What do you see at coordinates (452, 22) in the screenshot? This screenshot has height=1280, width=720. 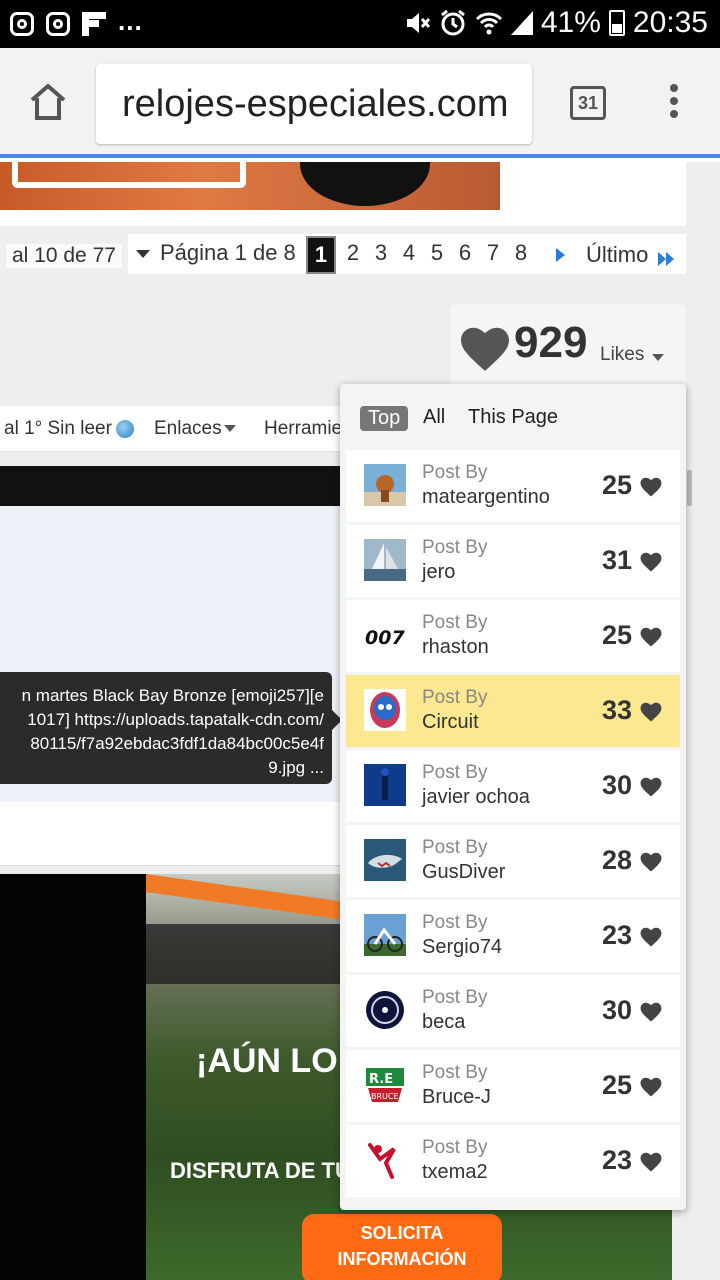 I see `alarm-icon` at bounding box center [452, 22].